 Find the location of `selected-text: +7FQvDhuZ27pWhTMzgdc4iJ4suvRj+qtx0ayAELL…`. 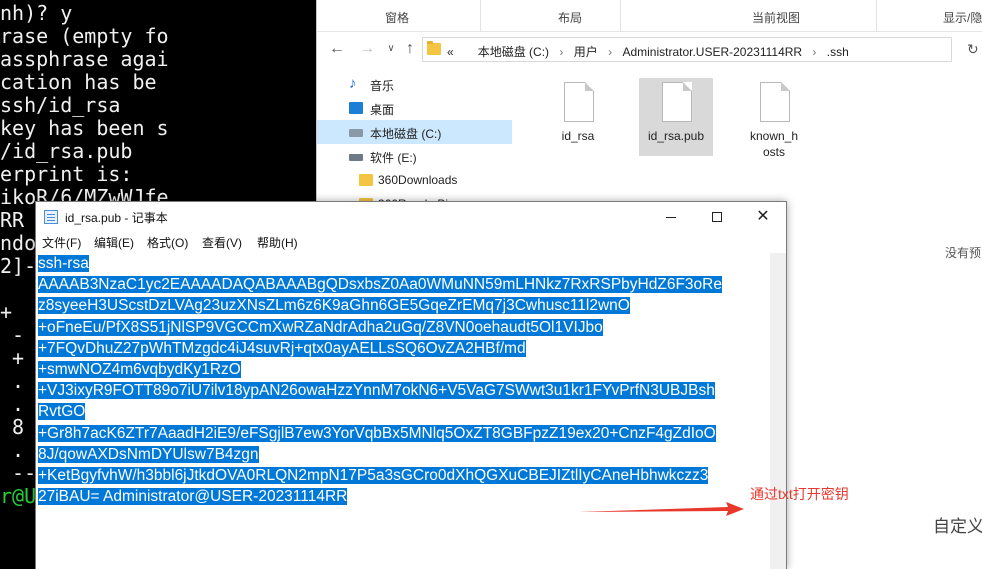

selected-text: +7FQvDhuZ27pWhTMzgdc4iJ4suvRj+qtx0ayAELL… is located at coordinates (282, 348).